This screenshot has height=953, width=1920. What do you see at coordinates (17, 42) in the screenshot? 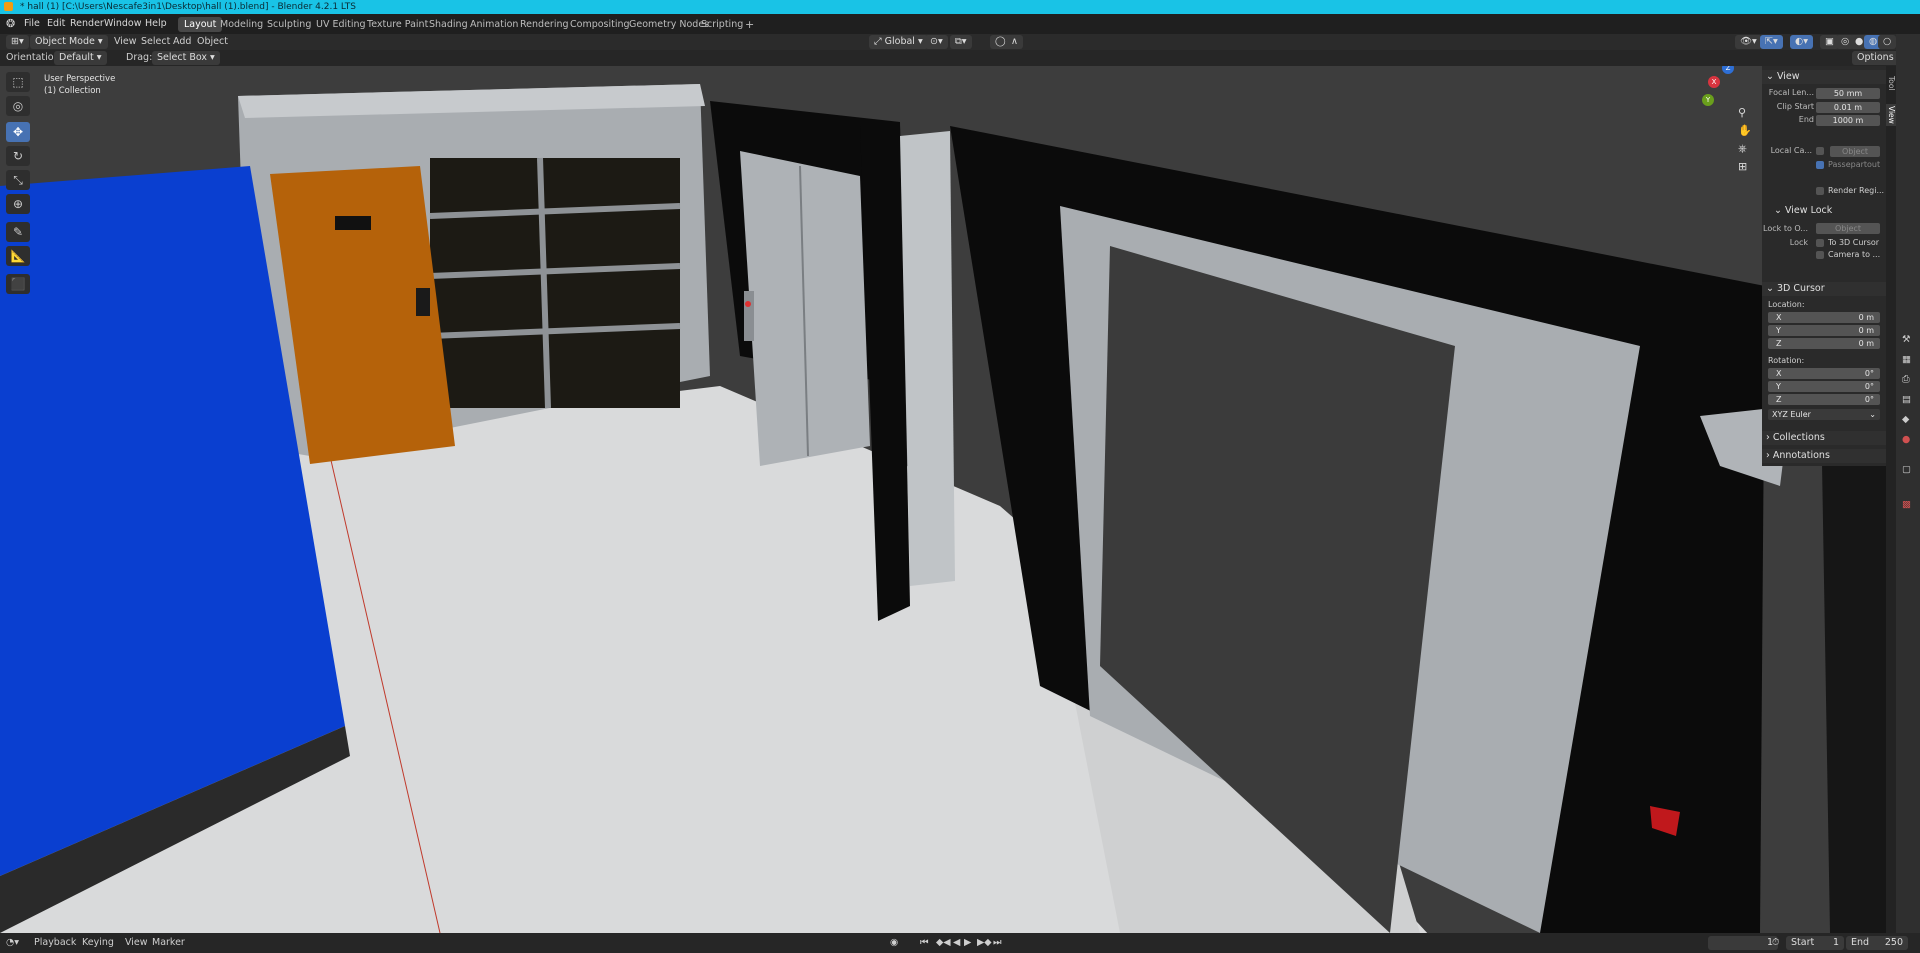
I see `editor-type-button: ⊞▾` at bounding box center [17, 42].